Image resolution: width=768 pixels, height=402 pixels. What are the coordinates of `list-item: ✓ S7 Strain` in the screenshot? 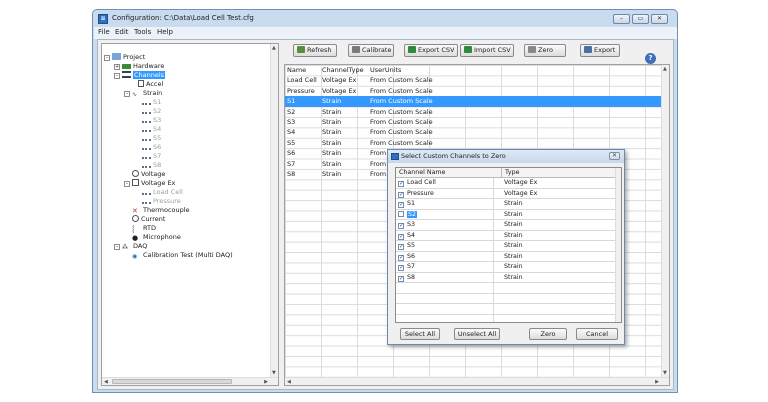 It's located at (506, 267).